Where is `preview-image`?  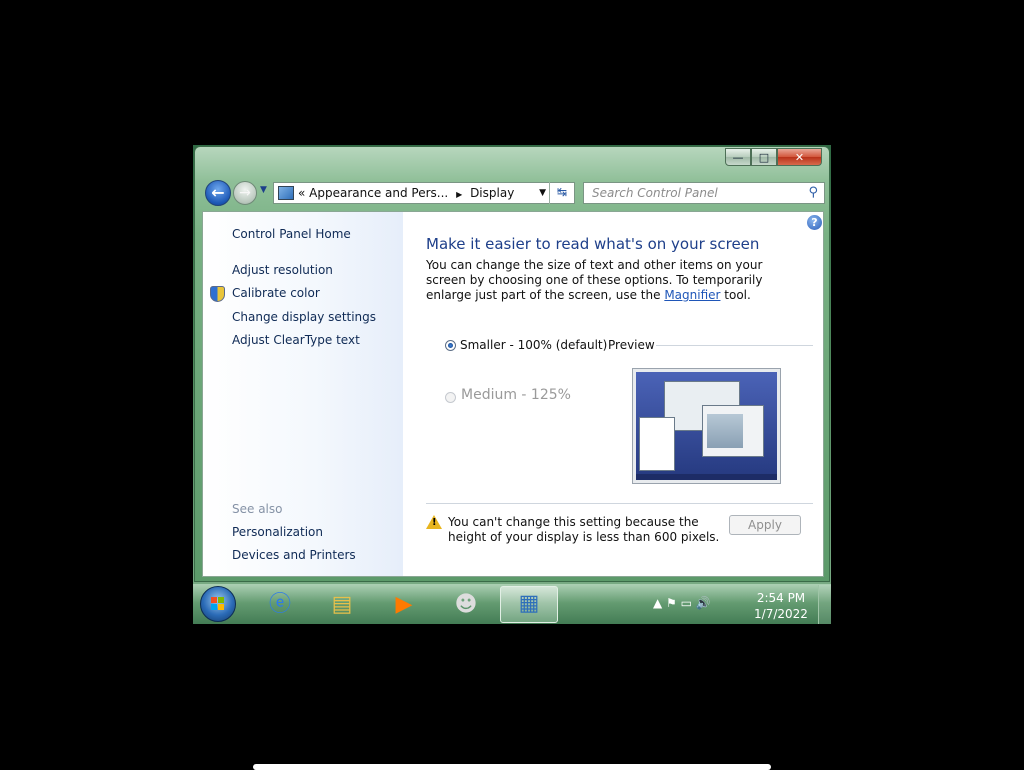
preview-image is located at coordinates (706, 426).